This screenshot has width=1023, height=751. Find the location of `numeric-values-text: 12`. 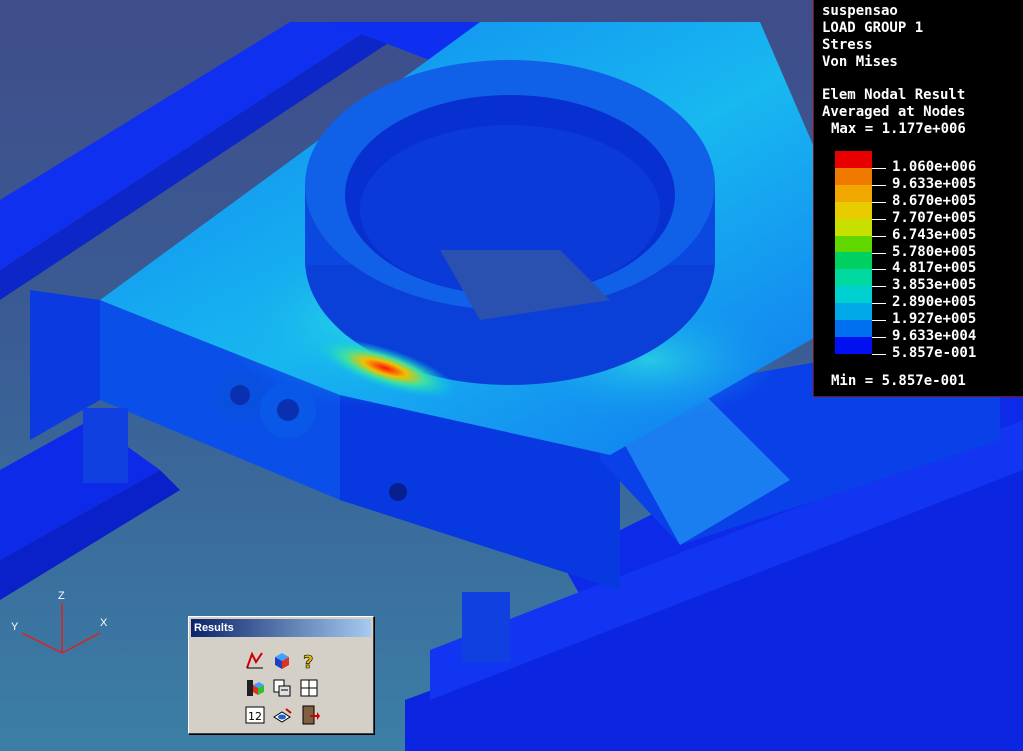

numeric-values-text: 12 is located at coordinates (255, 716).